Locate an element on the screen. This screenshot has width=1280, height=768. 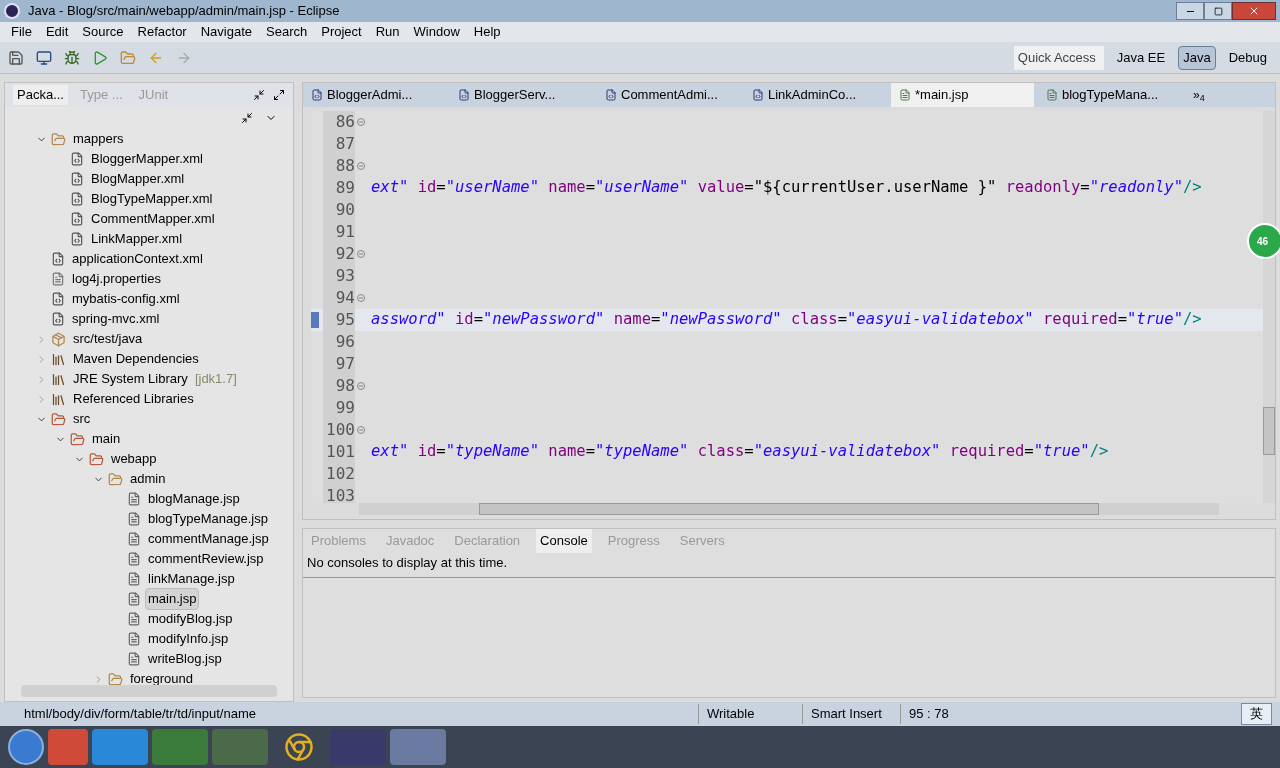
tree-item: BloggerMapper.xml is located at coordinates (147, 159).